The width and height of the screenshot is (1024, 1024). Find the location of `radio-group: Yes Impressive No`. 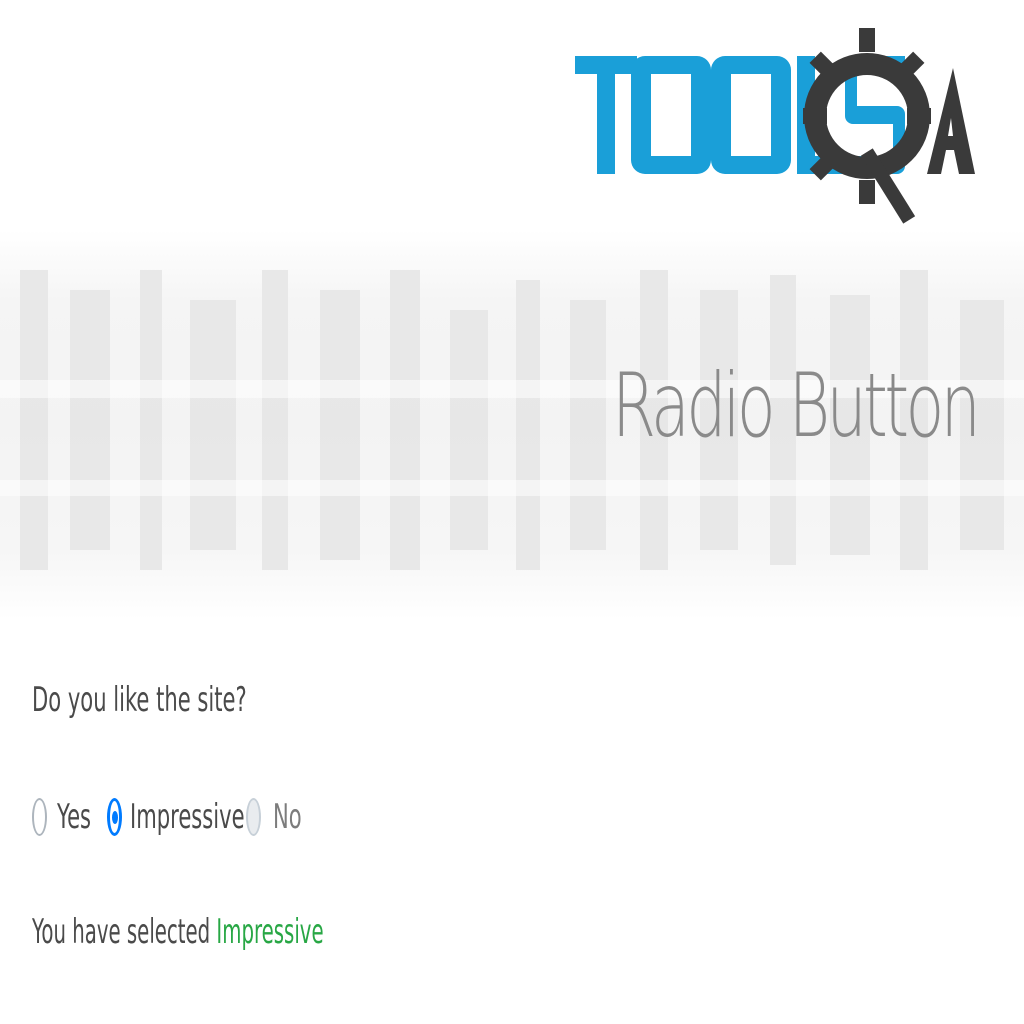

radio-group: Yes Impressive No is located at coordinates (175, 817).